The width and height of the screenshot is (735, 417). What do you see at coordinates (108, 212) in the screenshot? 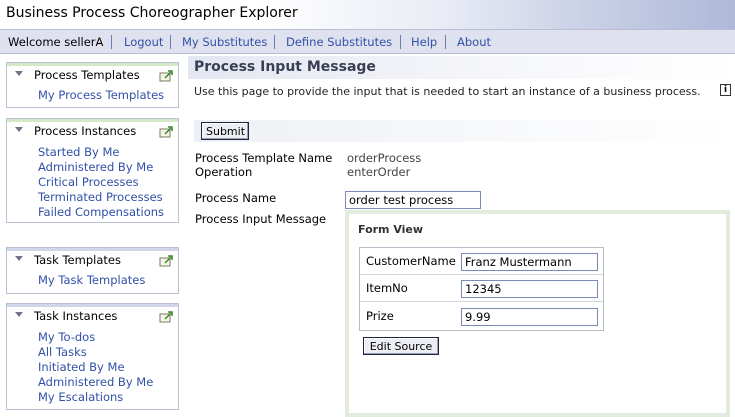
I see `sidebar-link-failed-compensations: Failed Compensations` at bounding box center [108, 212].